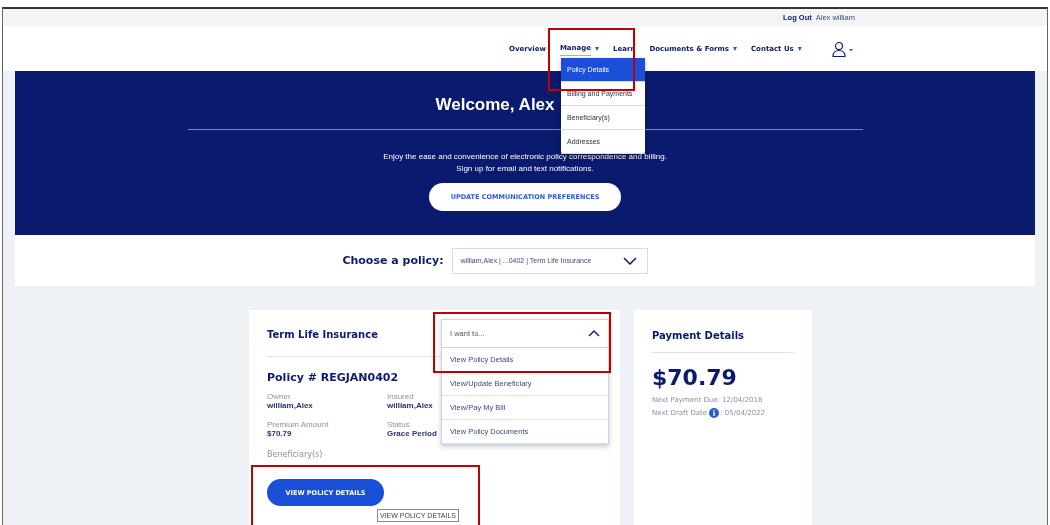 The image size is (1050, 525). What do you see at coordinates (398, 424) in the screenshot?
I see `field-label: Status` at bounding box center [398, 424].